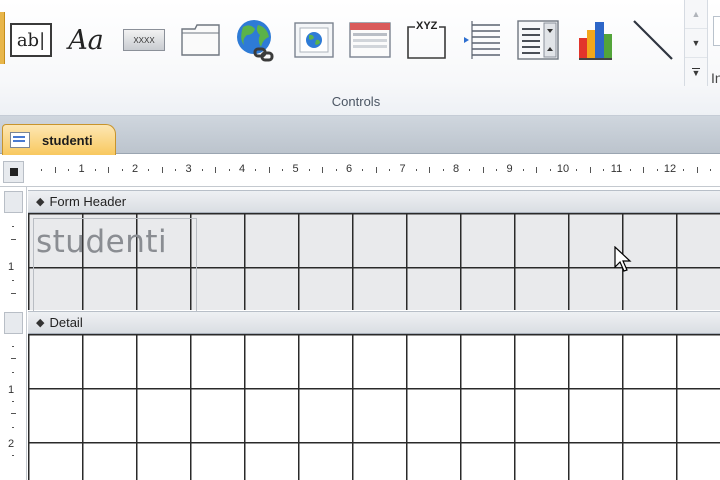 Image resolution: width=720 pixels, height=480 pixels. I want to click on label-icon: Aa, so click(86, 40).